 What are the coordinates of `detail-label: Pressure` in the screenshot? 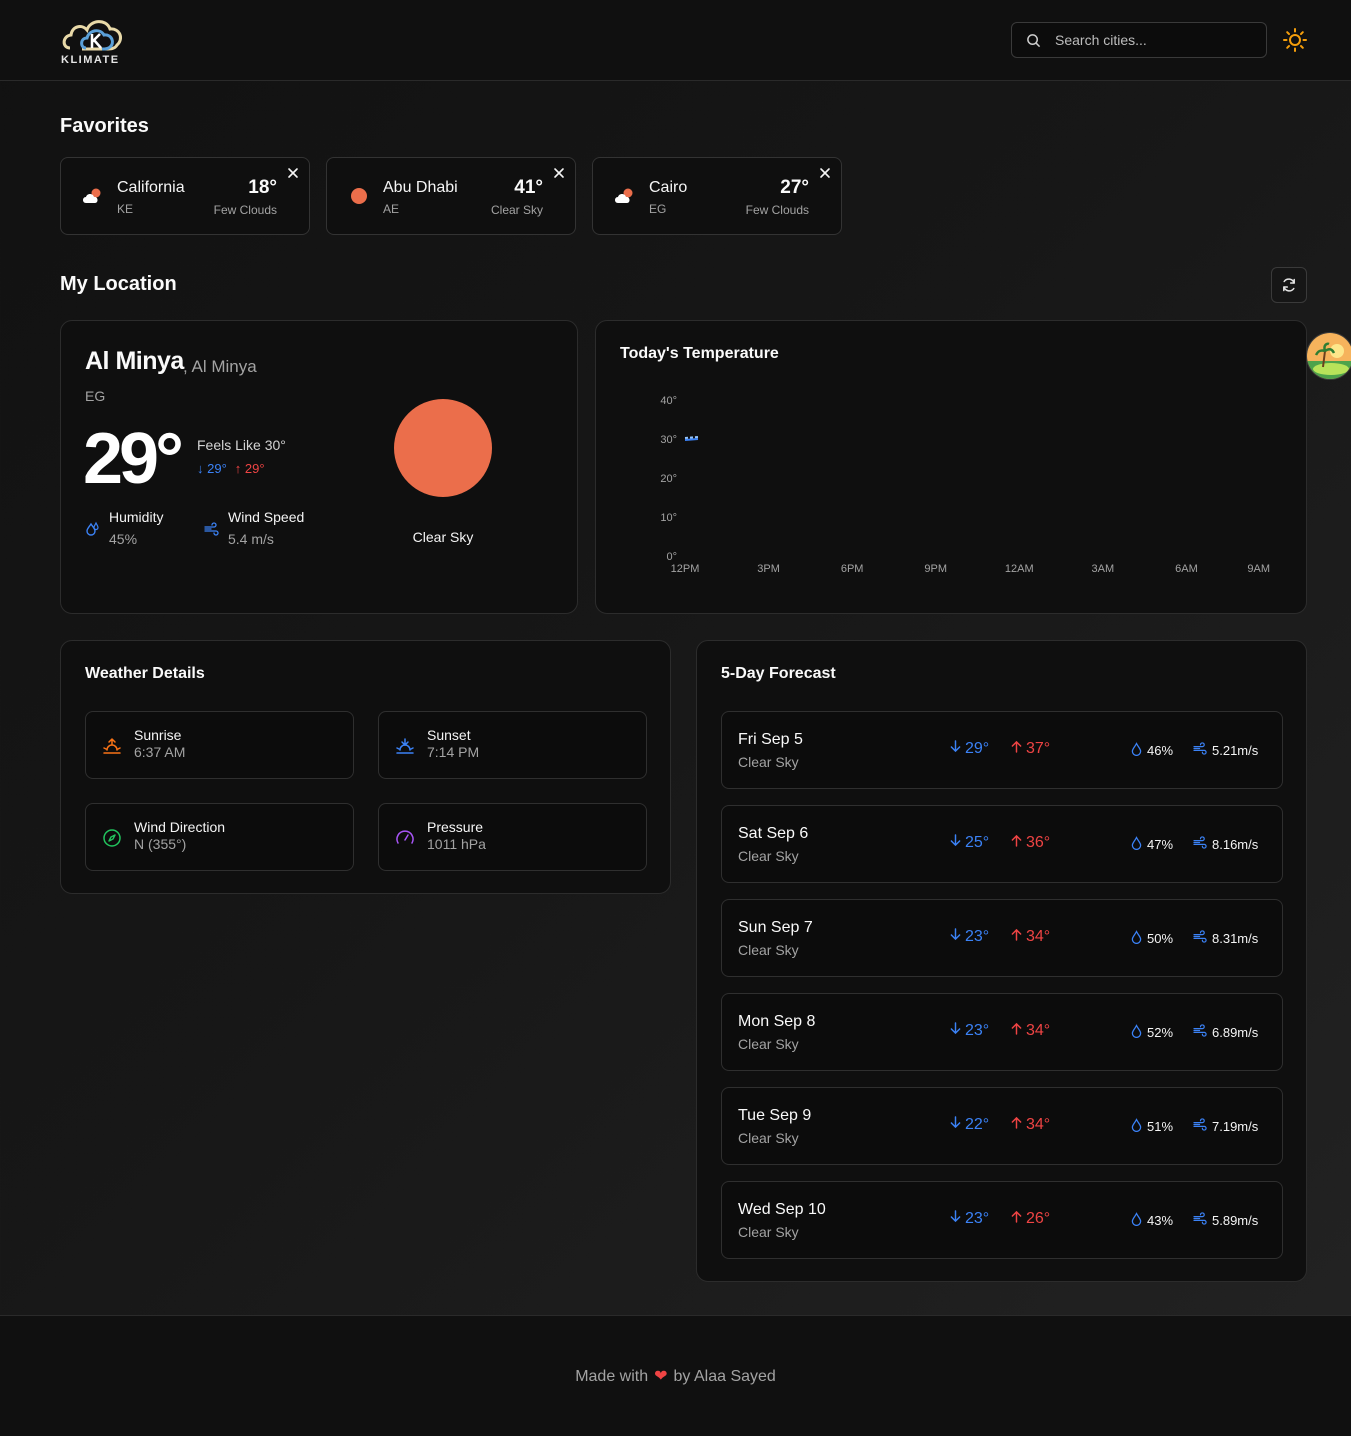 It's located at (455, 827).